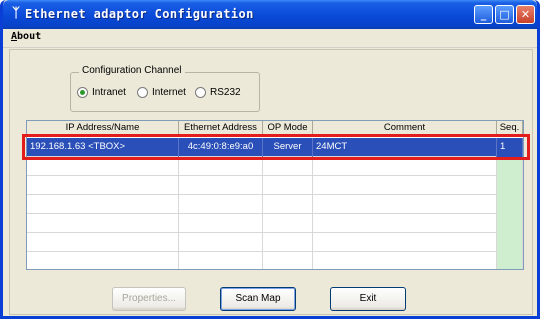  Describe the element at coordinates (132, 70) in the screenshot. I see `group-legend: Configuration Channel` at that location.